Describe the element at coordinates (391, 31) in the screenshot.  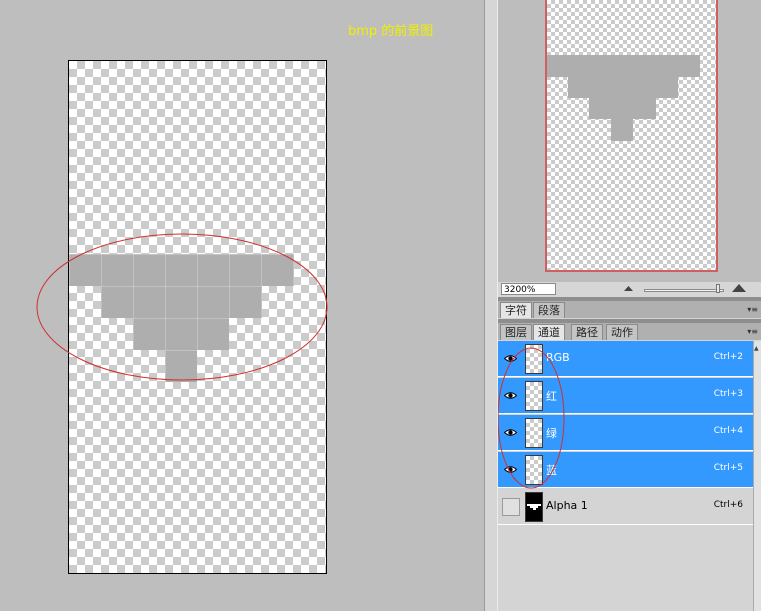
I see `annotation-title: bmp 的前景图` at that location.